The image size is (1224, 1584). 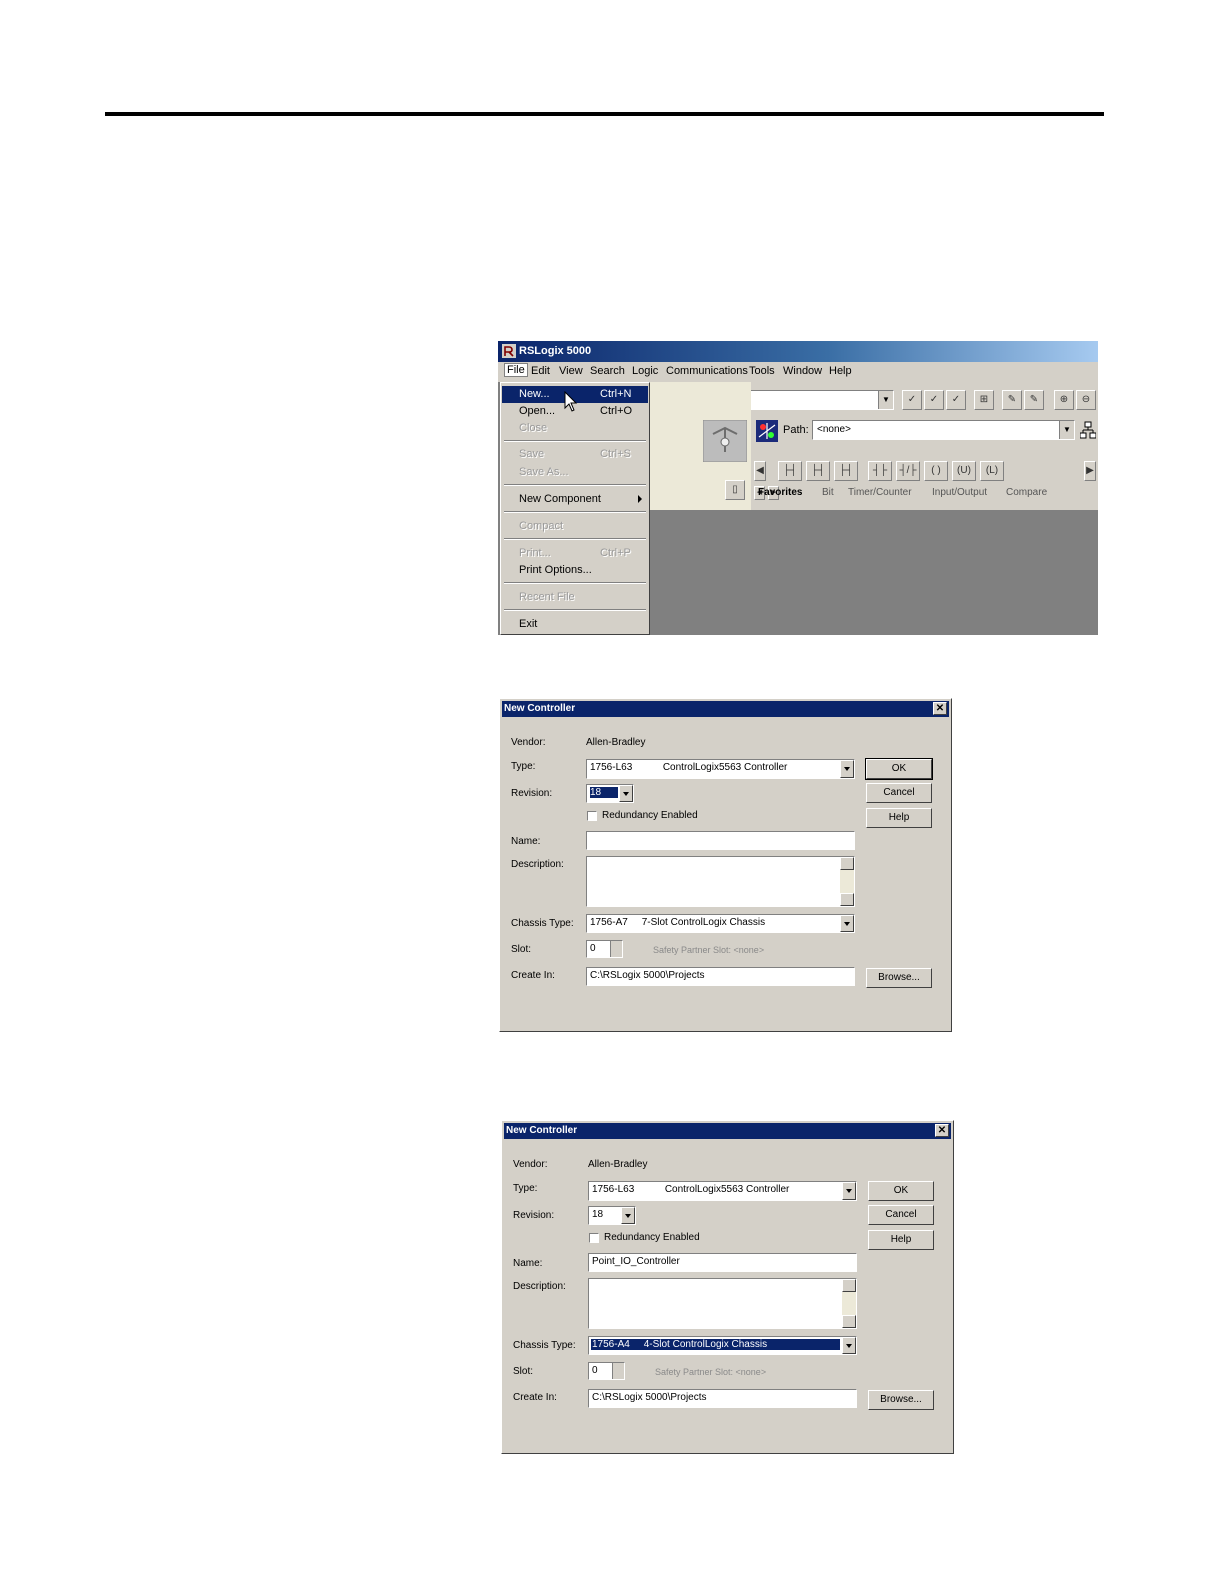 What do you see at coordinates (571, 371) in the screenshot?
I see `menu-view: View` at bounding box center [571, 371].